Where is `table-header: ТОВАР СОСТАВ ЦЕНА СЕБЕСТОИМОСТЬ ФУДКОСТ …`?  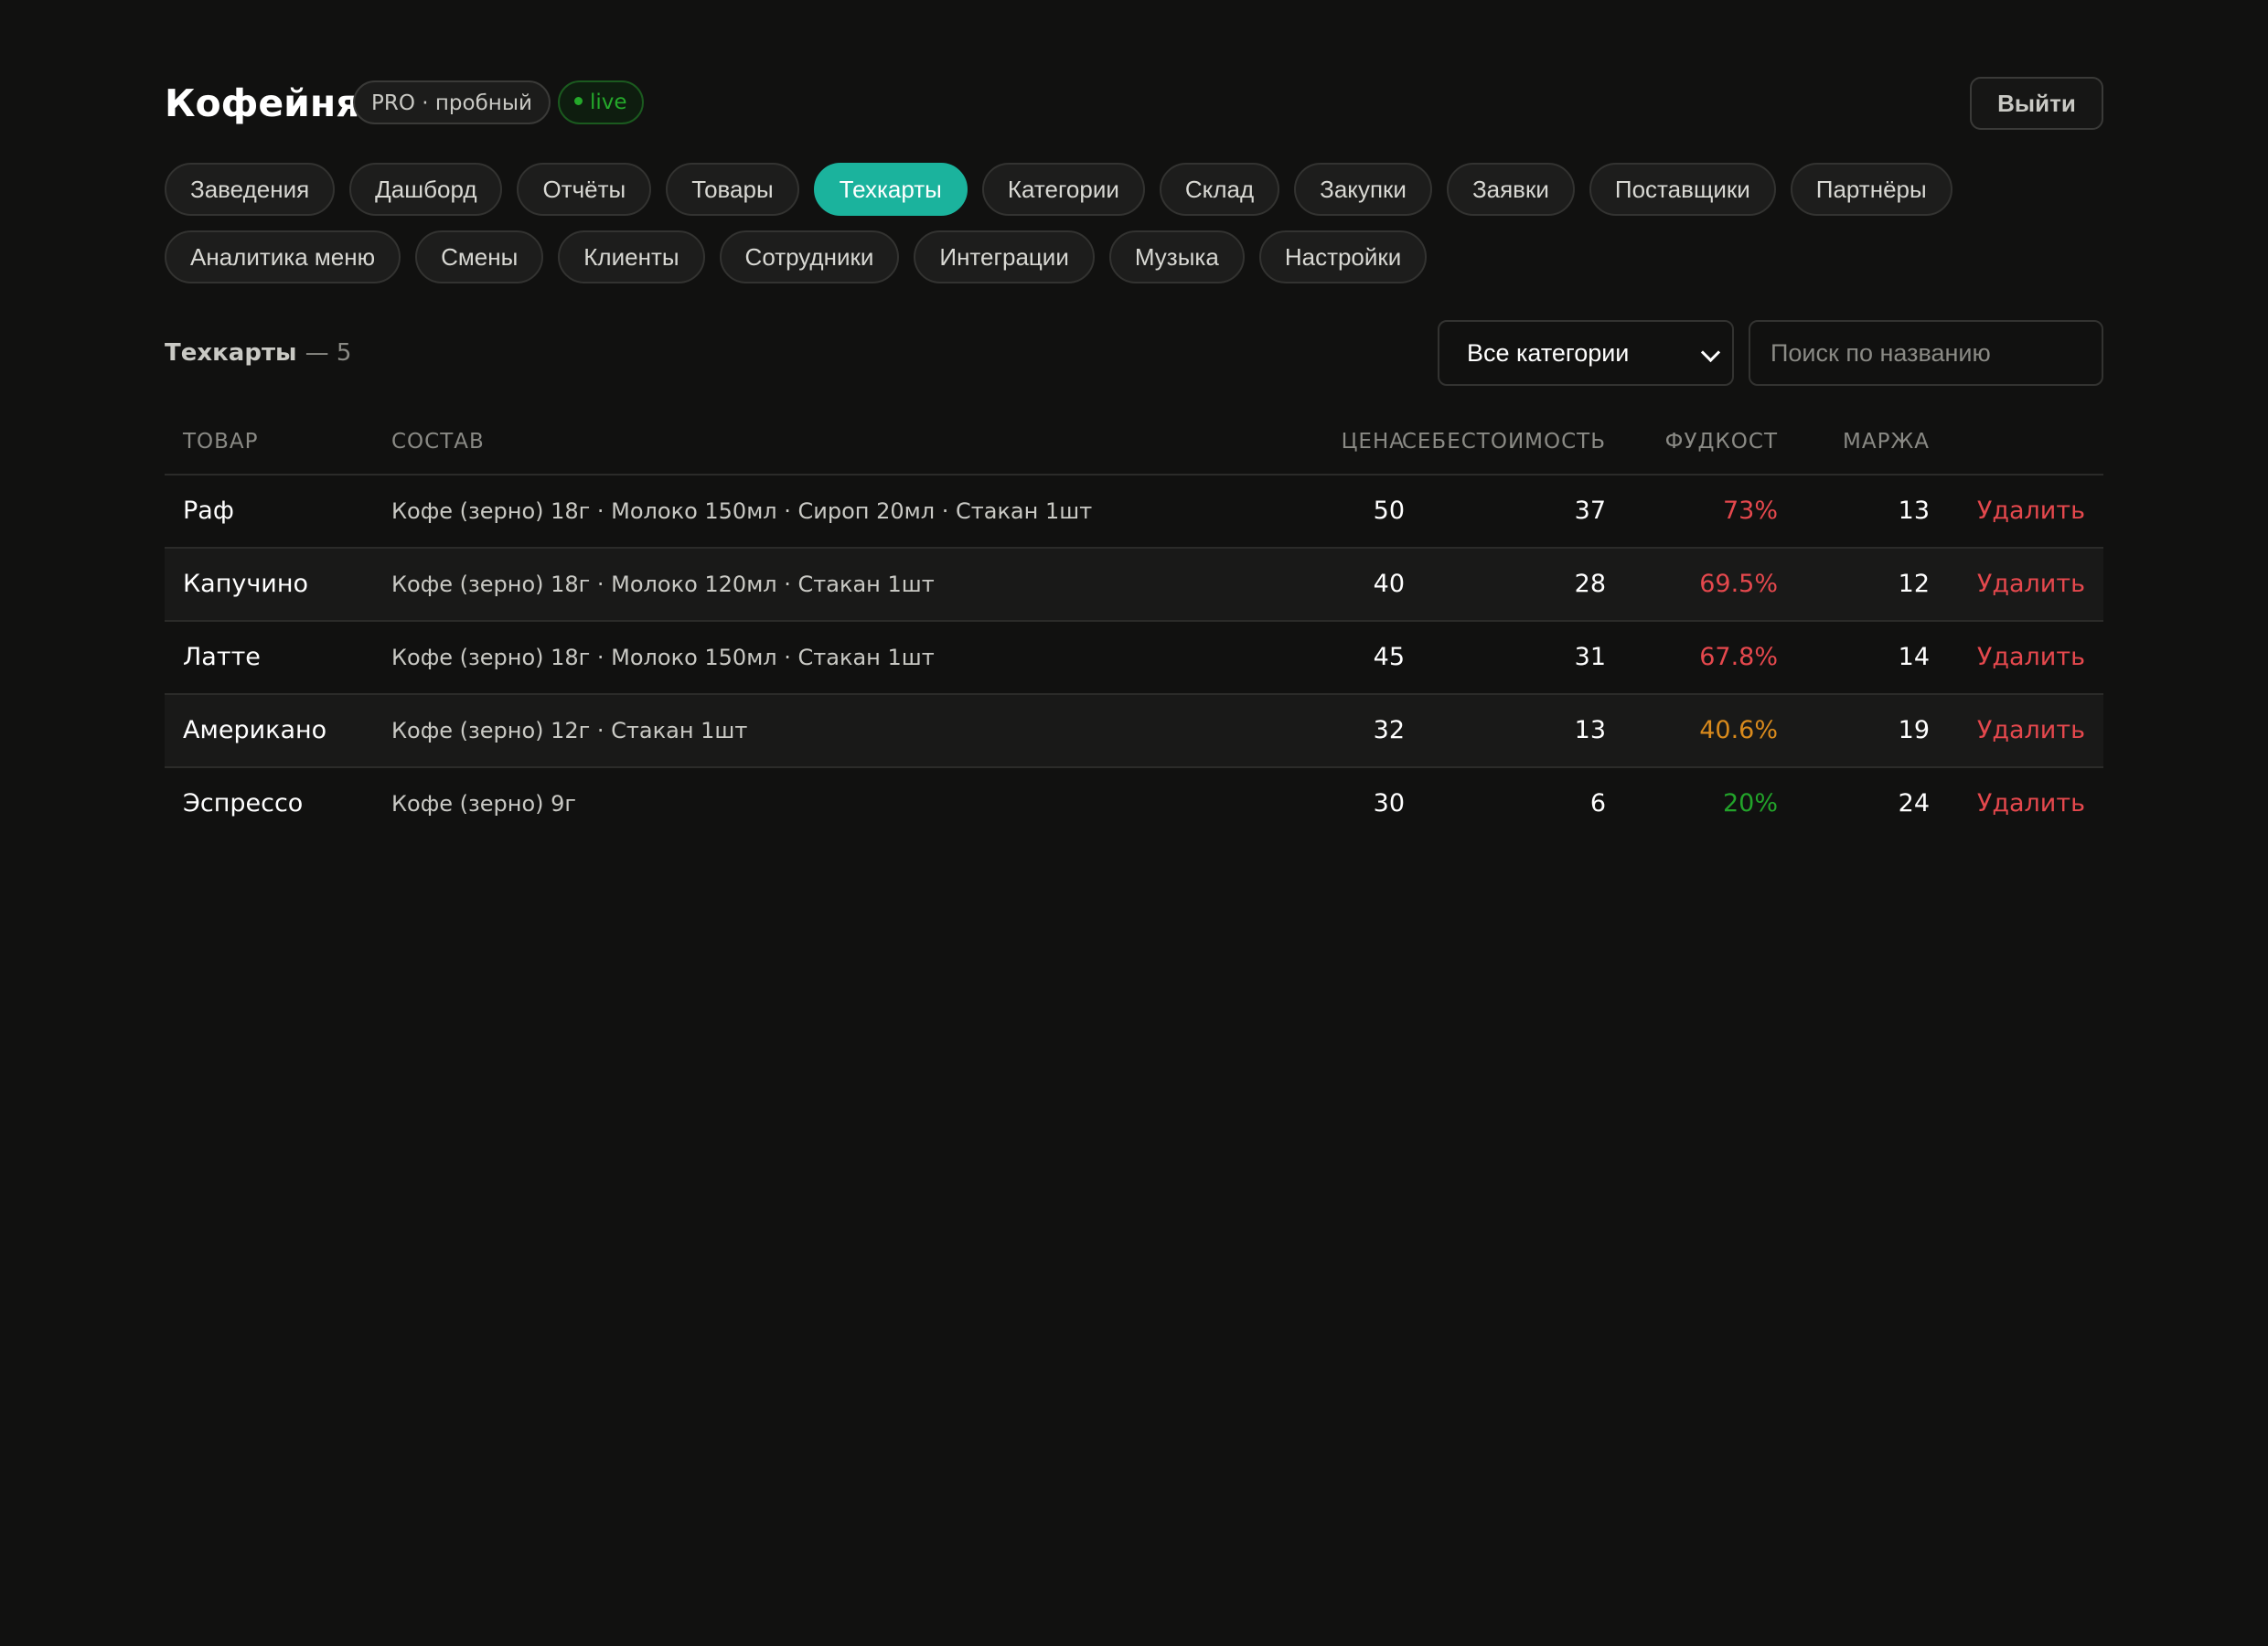 table-header: ТОВАР СОСТАВ ЦЕНА СЕБЕСТОИМОСТЬ ФУДКОСТ … is located at coordinates (1134, 445).